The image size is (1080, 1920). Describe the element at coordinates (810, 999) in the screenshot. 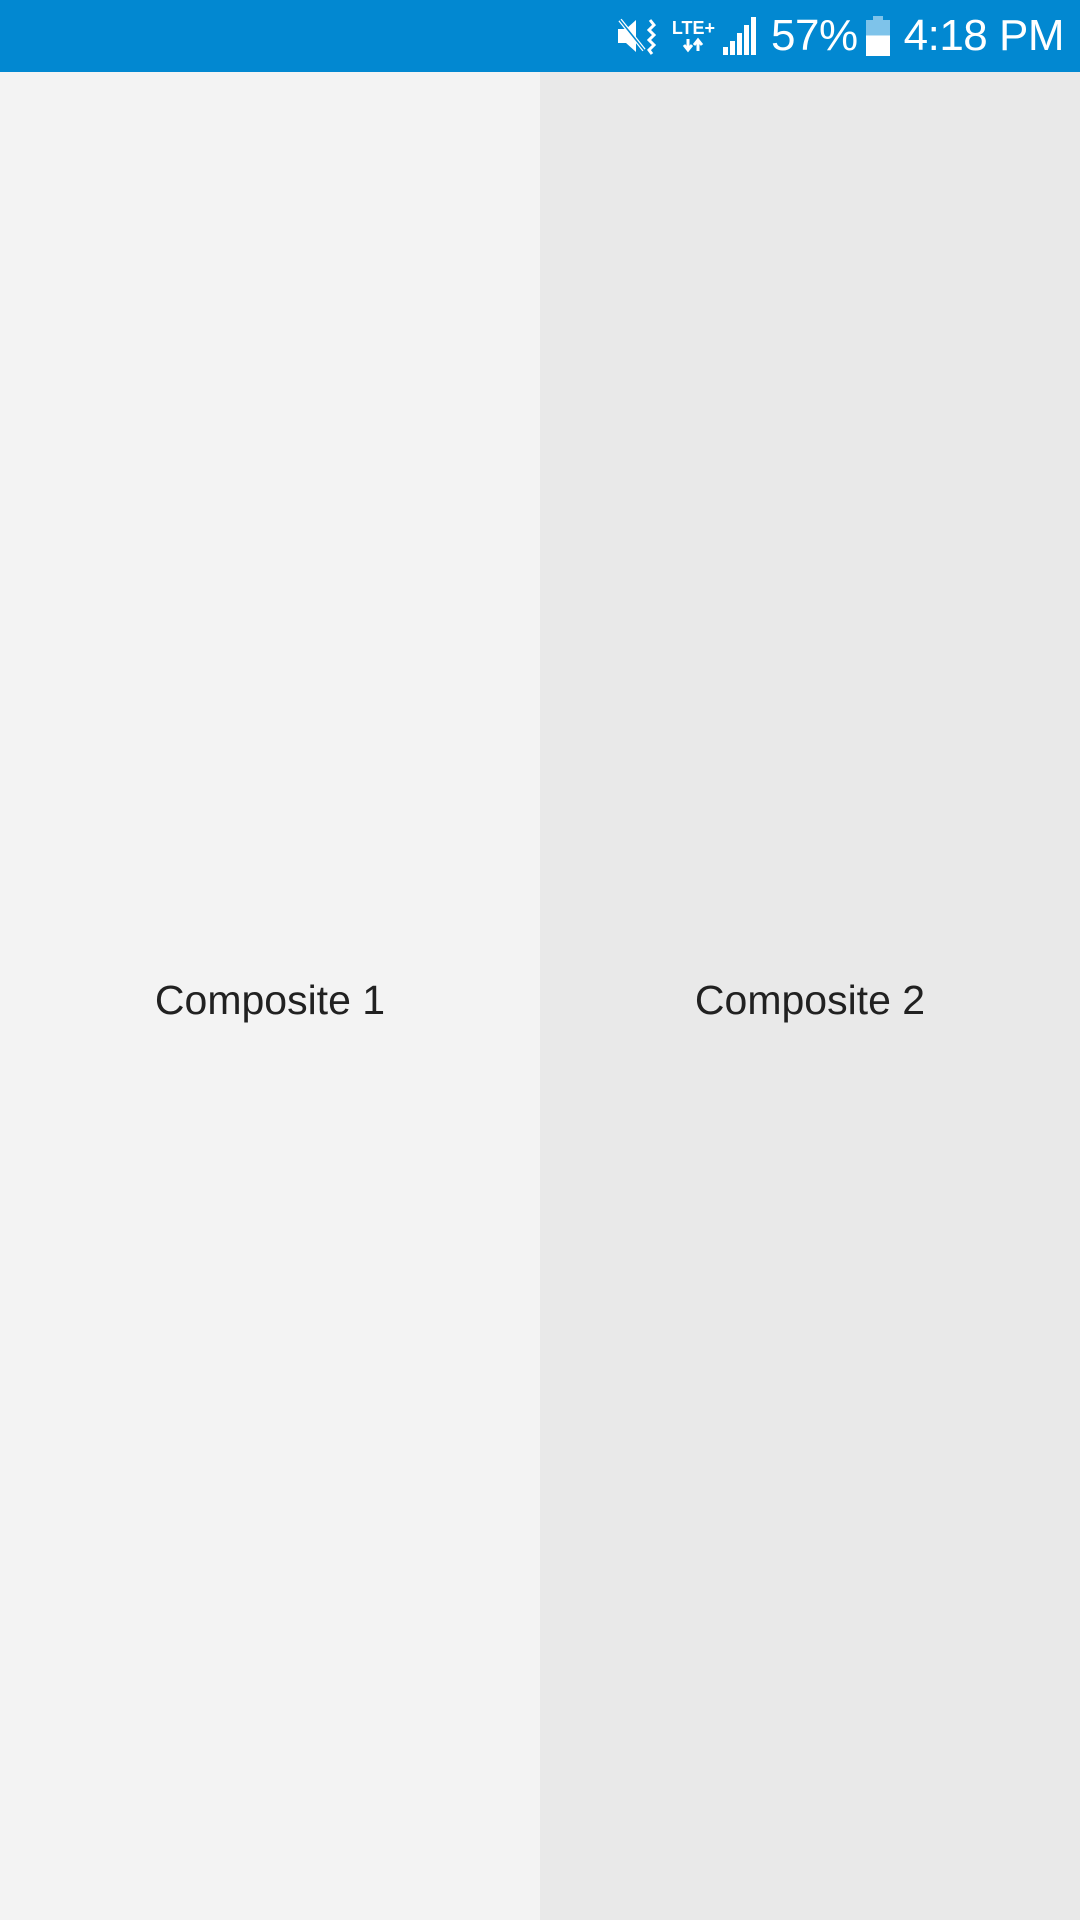

I see `composite-2-label: Composite 2` at that location.